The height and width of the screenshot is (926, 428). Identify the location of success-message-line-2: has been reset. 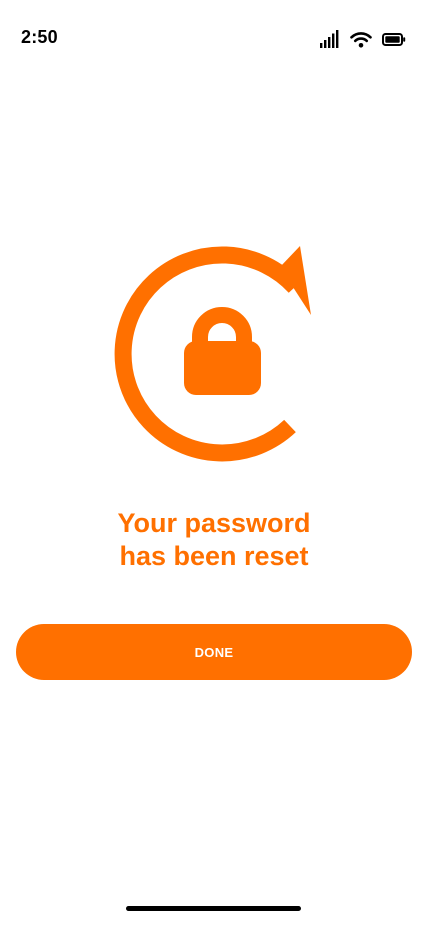
(214, 556).